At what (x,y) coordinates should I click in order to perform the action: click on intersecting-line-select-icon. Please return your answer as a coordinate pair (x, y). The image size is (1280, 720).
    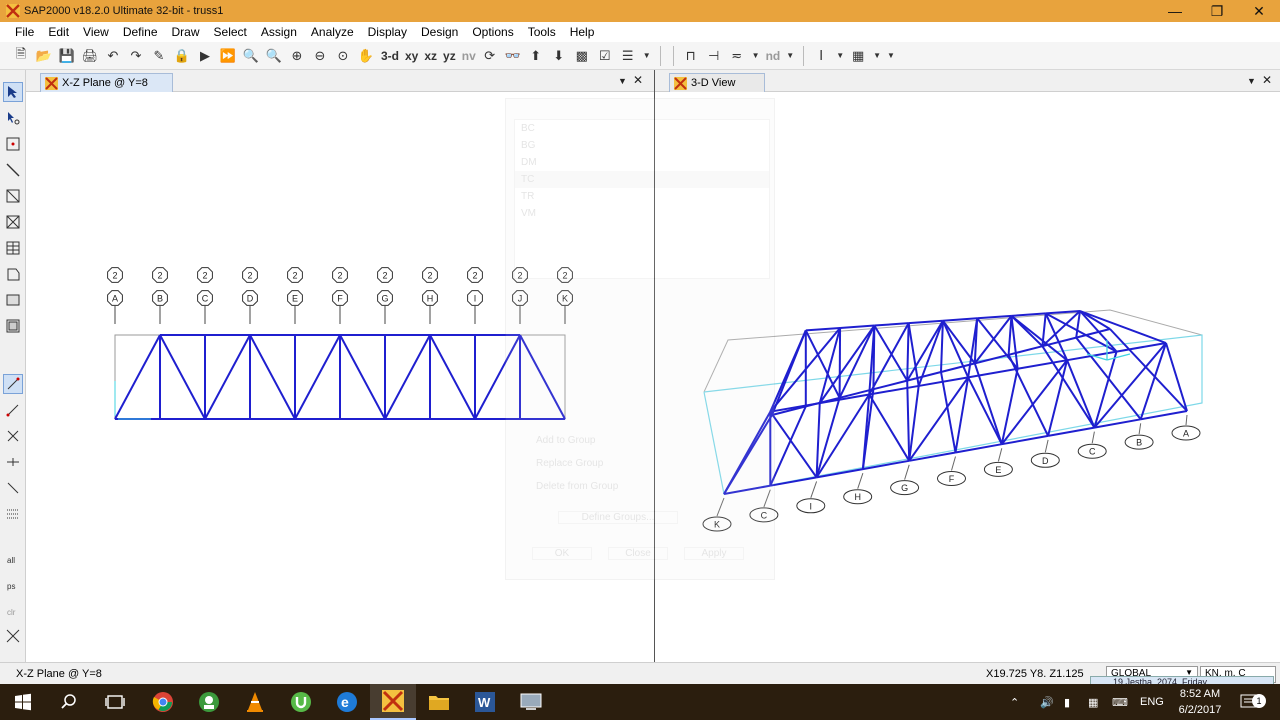
    Looking at the image, I should click on (13, 636).